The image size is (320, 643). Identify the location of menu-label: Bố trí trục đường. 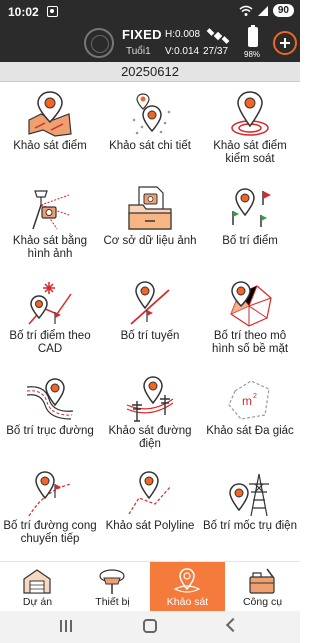
(50, 431).